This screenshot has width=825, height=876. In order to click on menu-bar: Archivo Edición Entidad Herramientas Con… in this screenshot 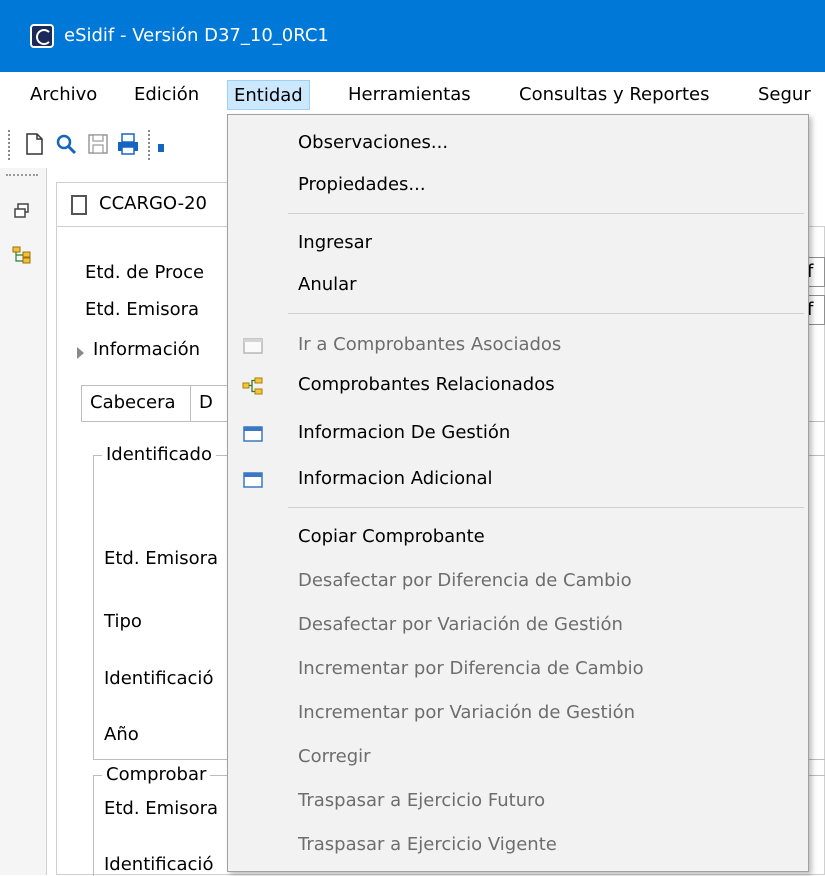, I will do `click(412, 95)`.